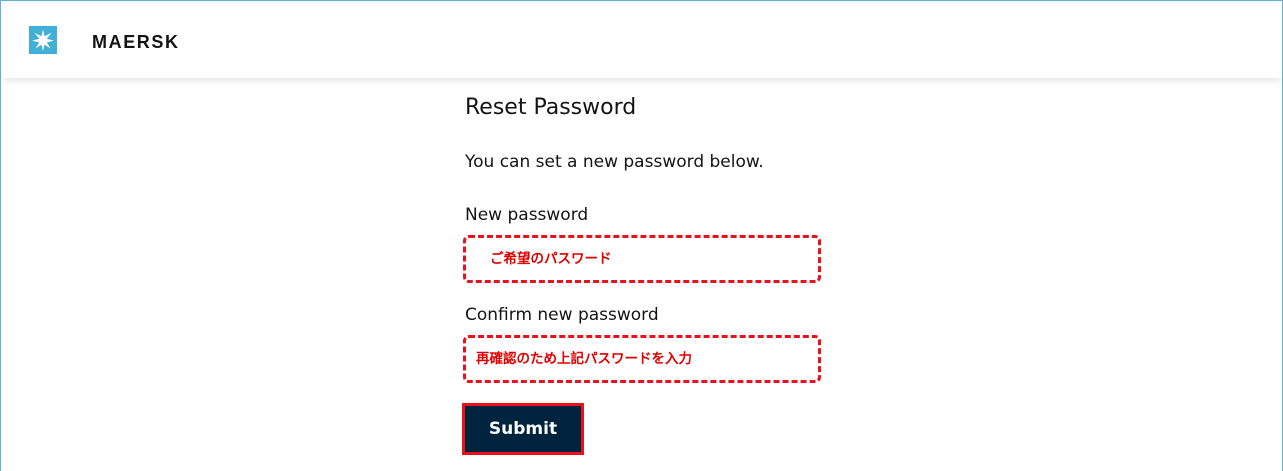 The height and width of the screenshot is (471, 1283). What do you see at coordinates (562, 315) in the screenshot?
I see `confirm-password-label: Confirm new password` at bounding box center [562, 315].